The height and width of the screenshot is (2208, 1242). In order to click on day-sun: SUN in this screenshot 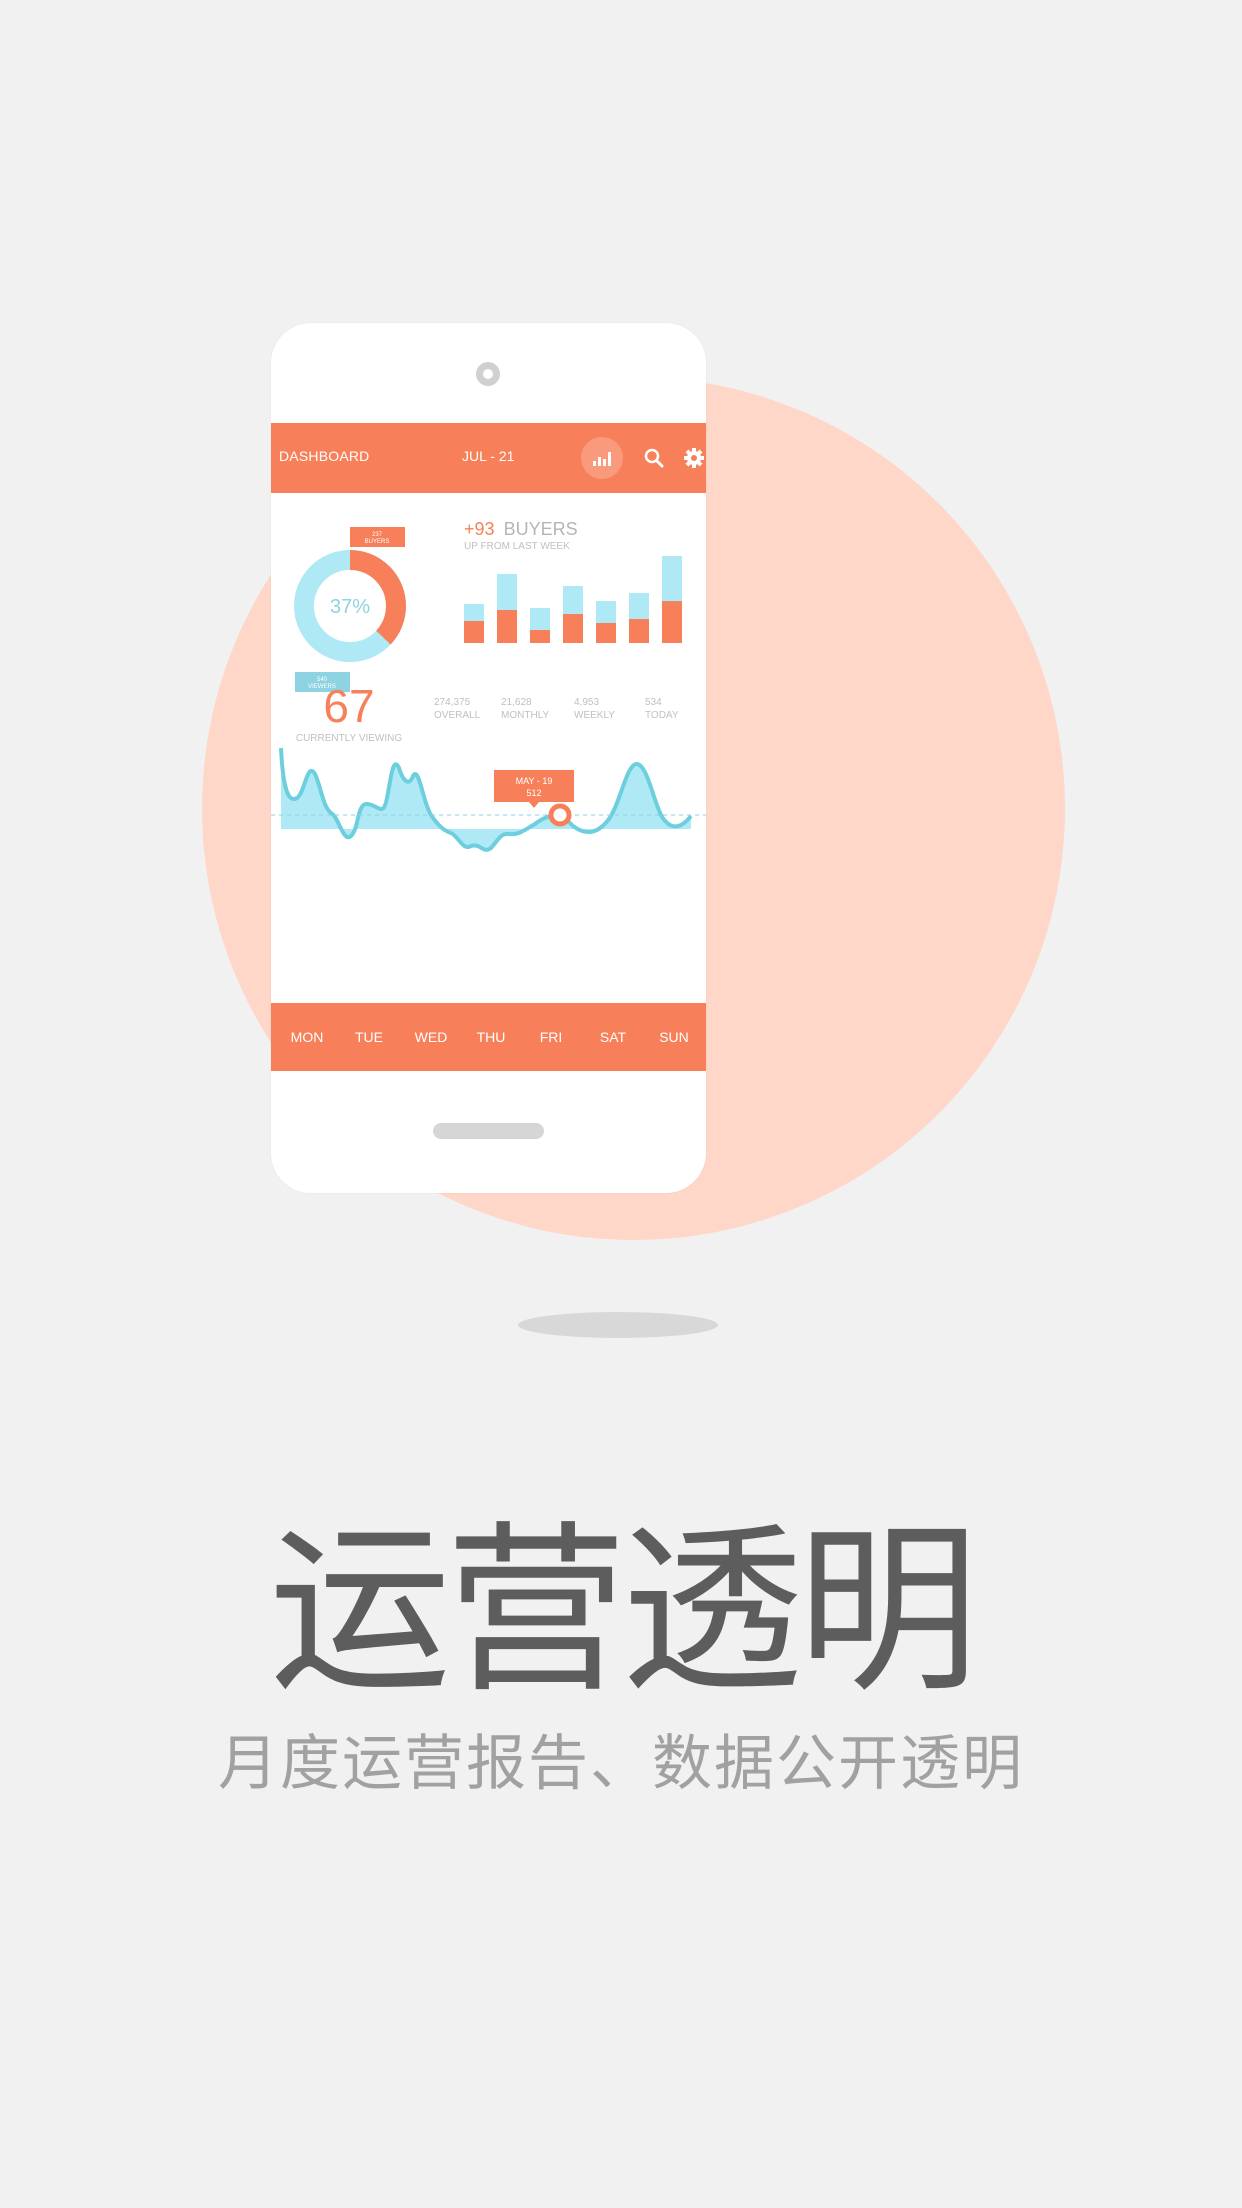, I will do `click(674, 1037)`.